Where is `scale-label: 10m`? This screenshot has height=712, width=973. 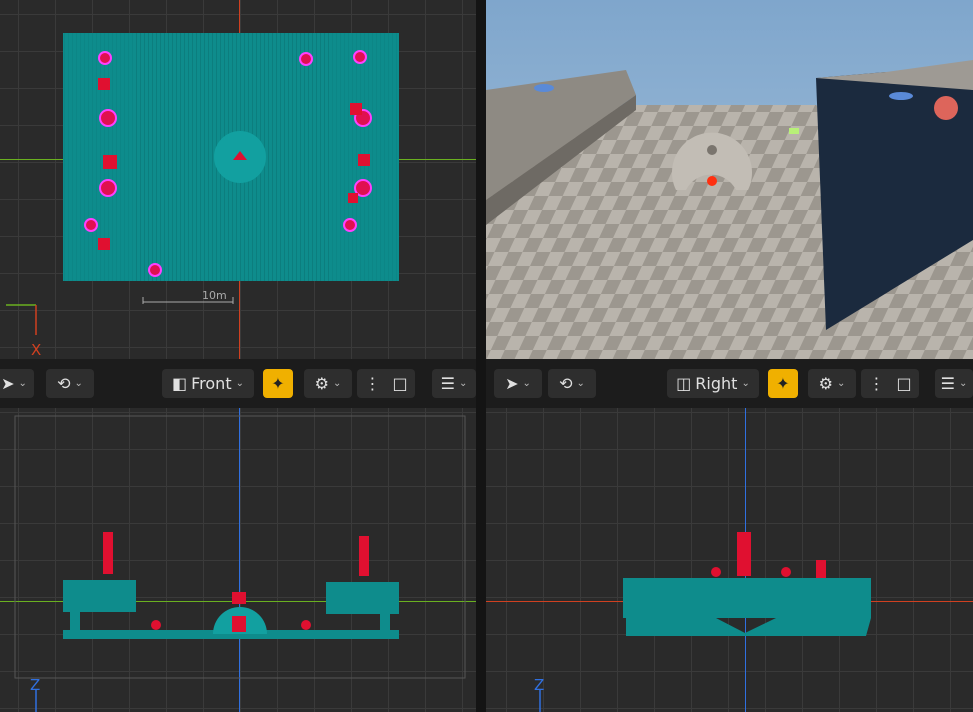 scale-label: 10m is located at coordinates (214, 295).